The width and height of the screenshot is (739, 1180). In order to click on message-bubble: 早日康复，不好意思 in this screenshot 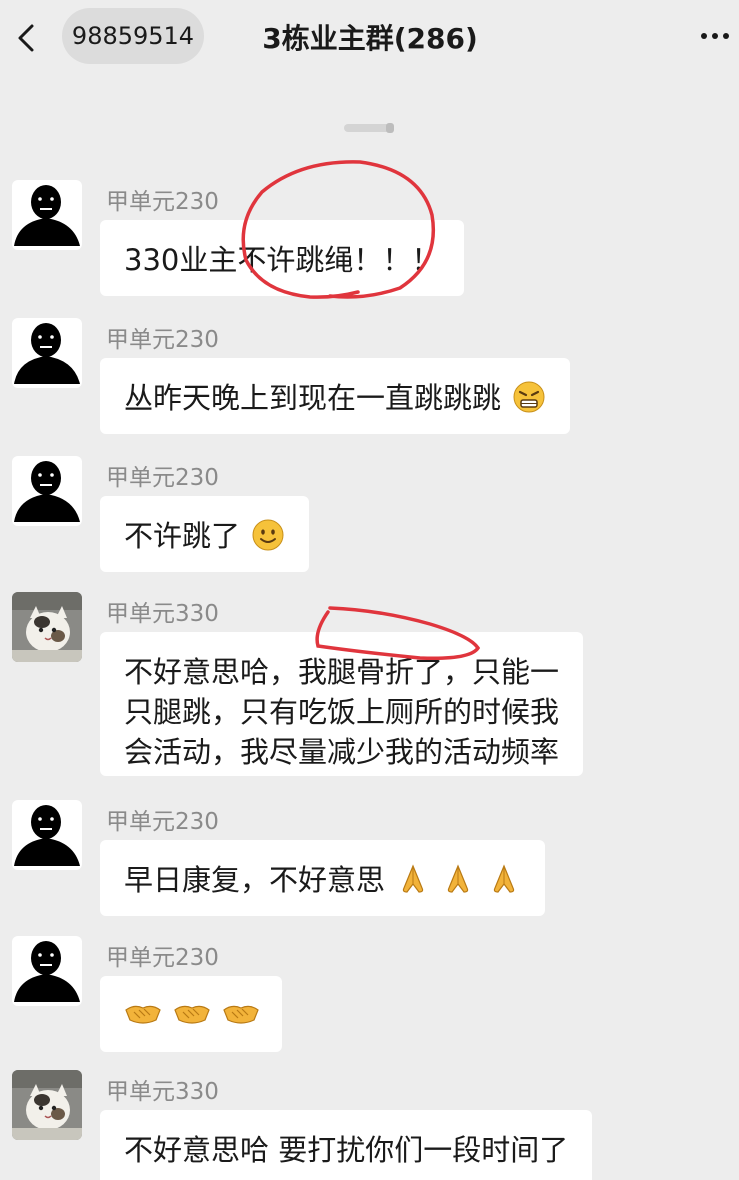, I will do `click(322, 878)`.